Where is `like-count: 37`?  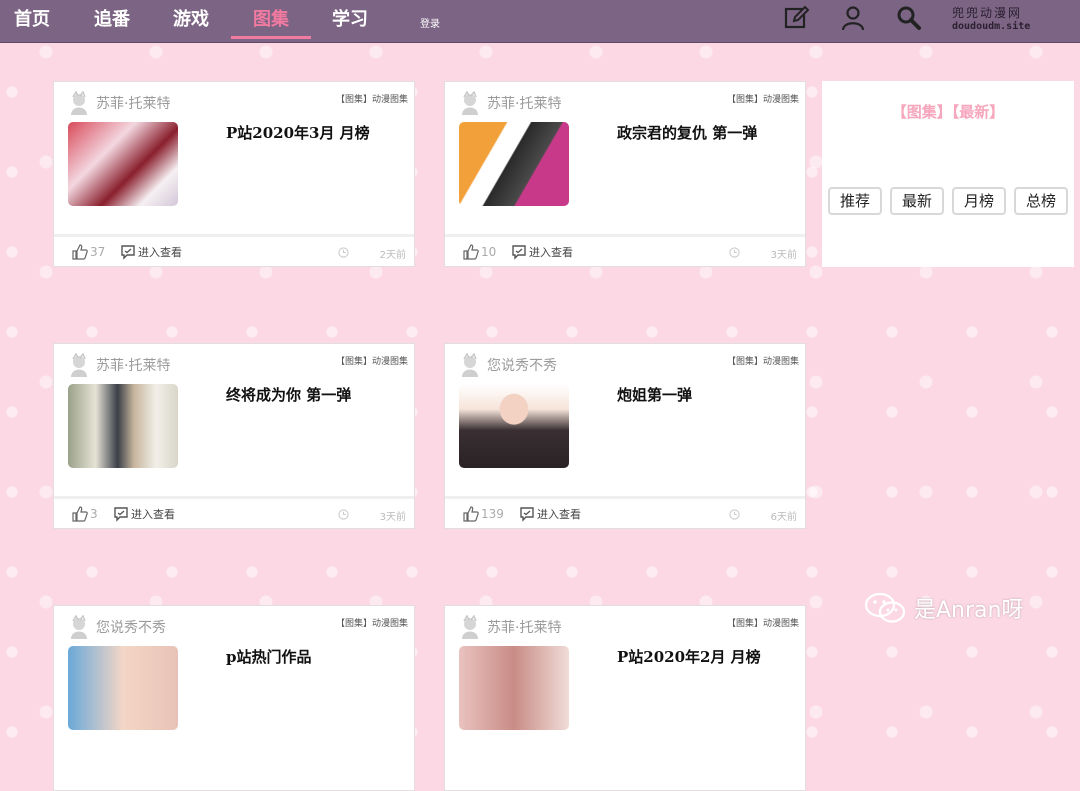 like-count: 37 is located at coordinates (98, 252).